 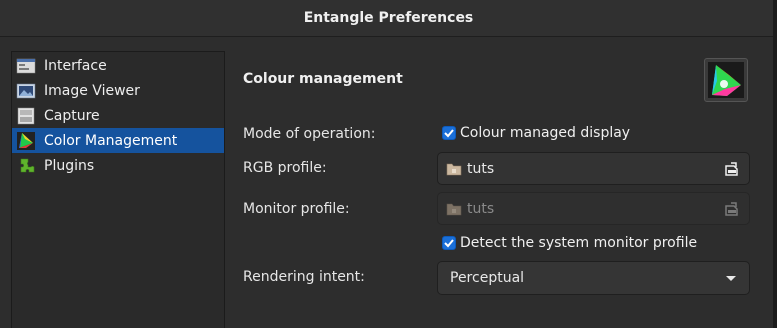 What do you see at coordinates (26, 91) in the screenshot?
I see `image-viewer-icon` at bounding box center [26, 91].